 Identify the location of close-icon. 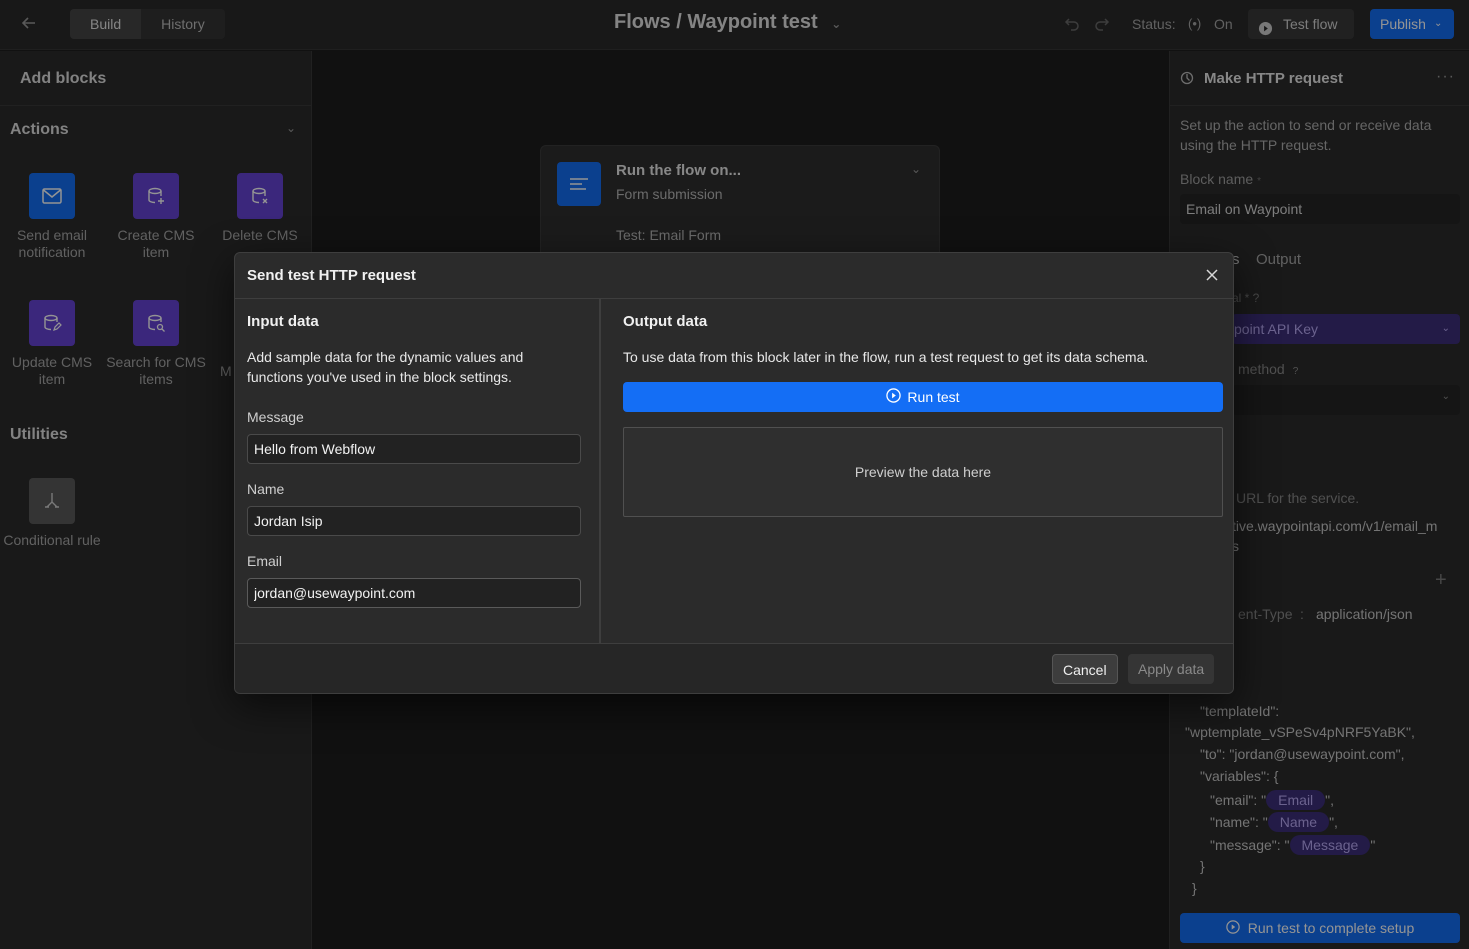
(1212, 277).